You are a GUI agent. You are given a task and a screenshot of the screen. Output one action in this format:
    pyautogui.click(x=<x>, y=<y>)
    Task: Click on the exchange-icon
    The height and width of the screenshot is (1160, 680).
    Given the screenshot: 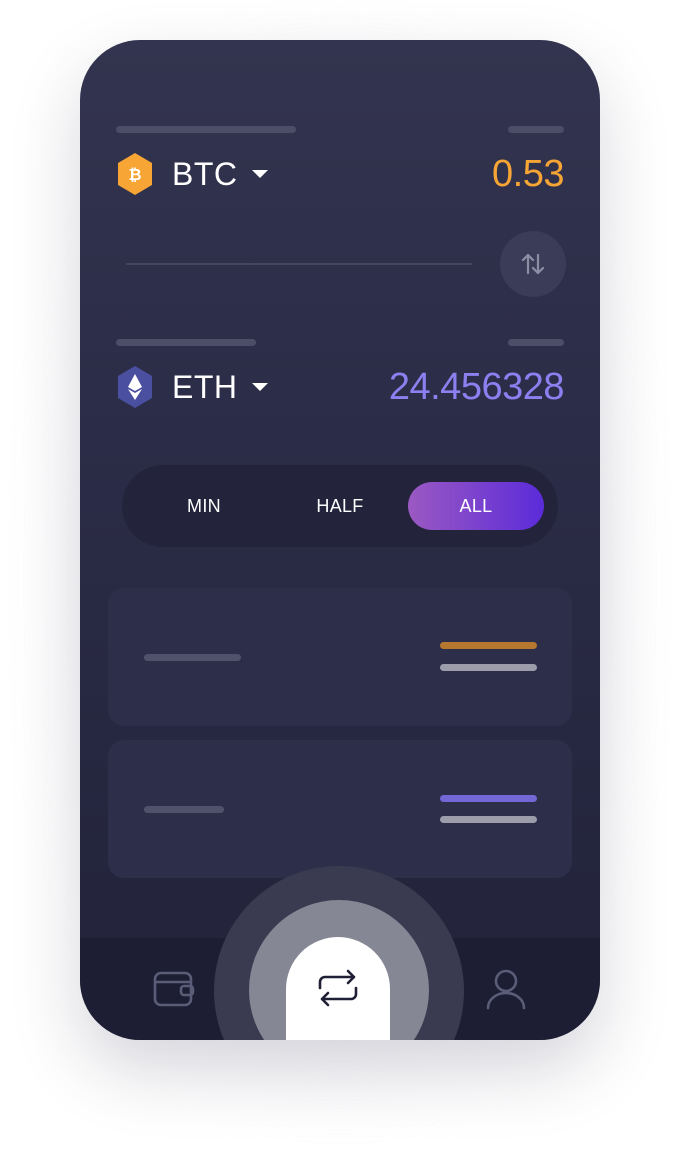 What is the action you would take?
    pyautogui.click(x=338, y=988)
    